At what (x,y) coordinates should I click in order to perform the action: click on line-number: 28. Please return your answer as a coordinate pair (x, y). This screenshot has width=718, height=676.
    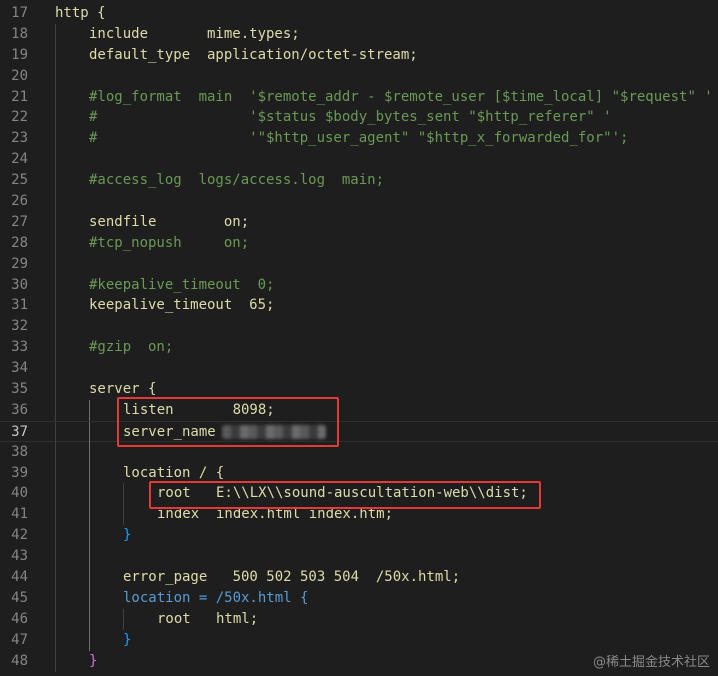
    Looking at the image, I should click on (19, 242).